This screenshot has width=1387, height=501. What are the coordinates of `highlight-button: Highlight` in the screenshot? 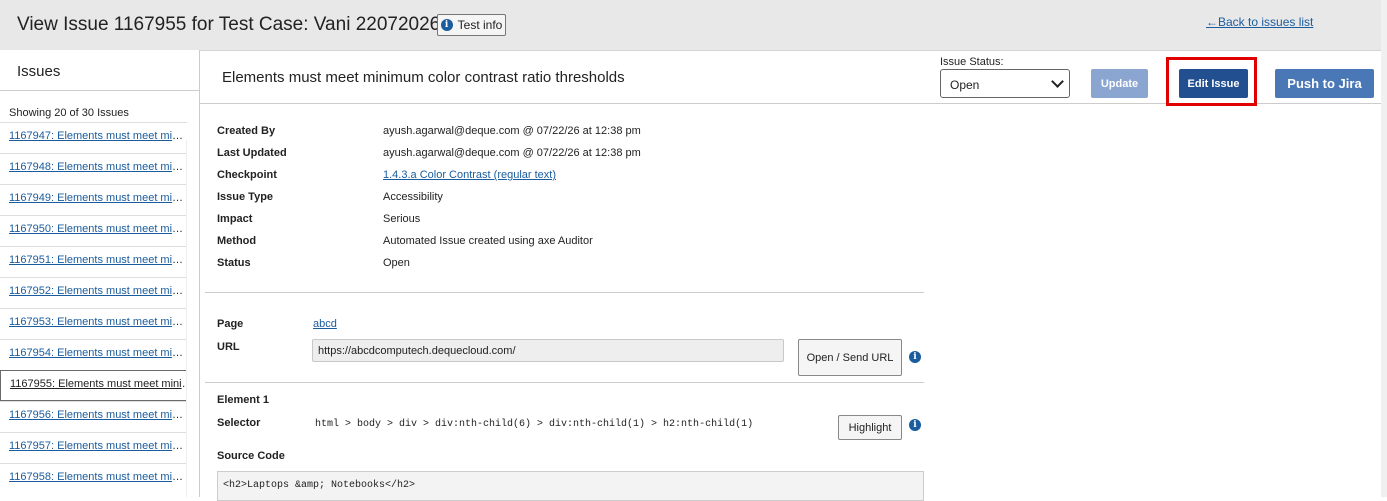 It's located at (870, 427).